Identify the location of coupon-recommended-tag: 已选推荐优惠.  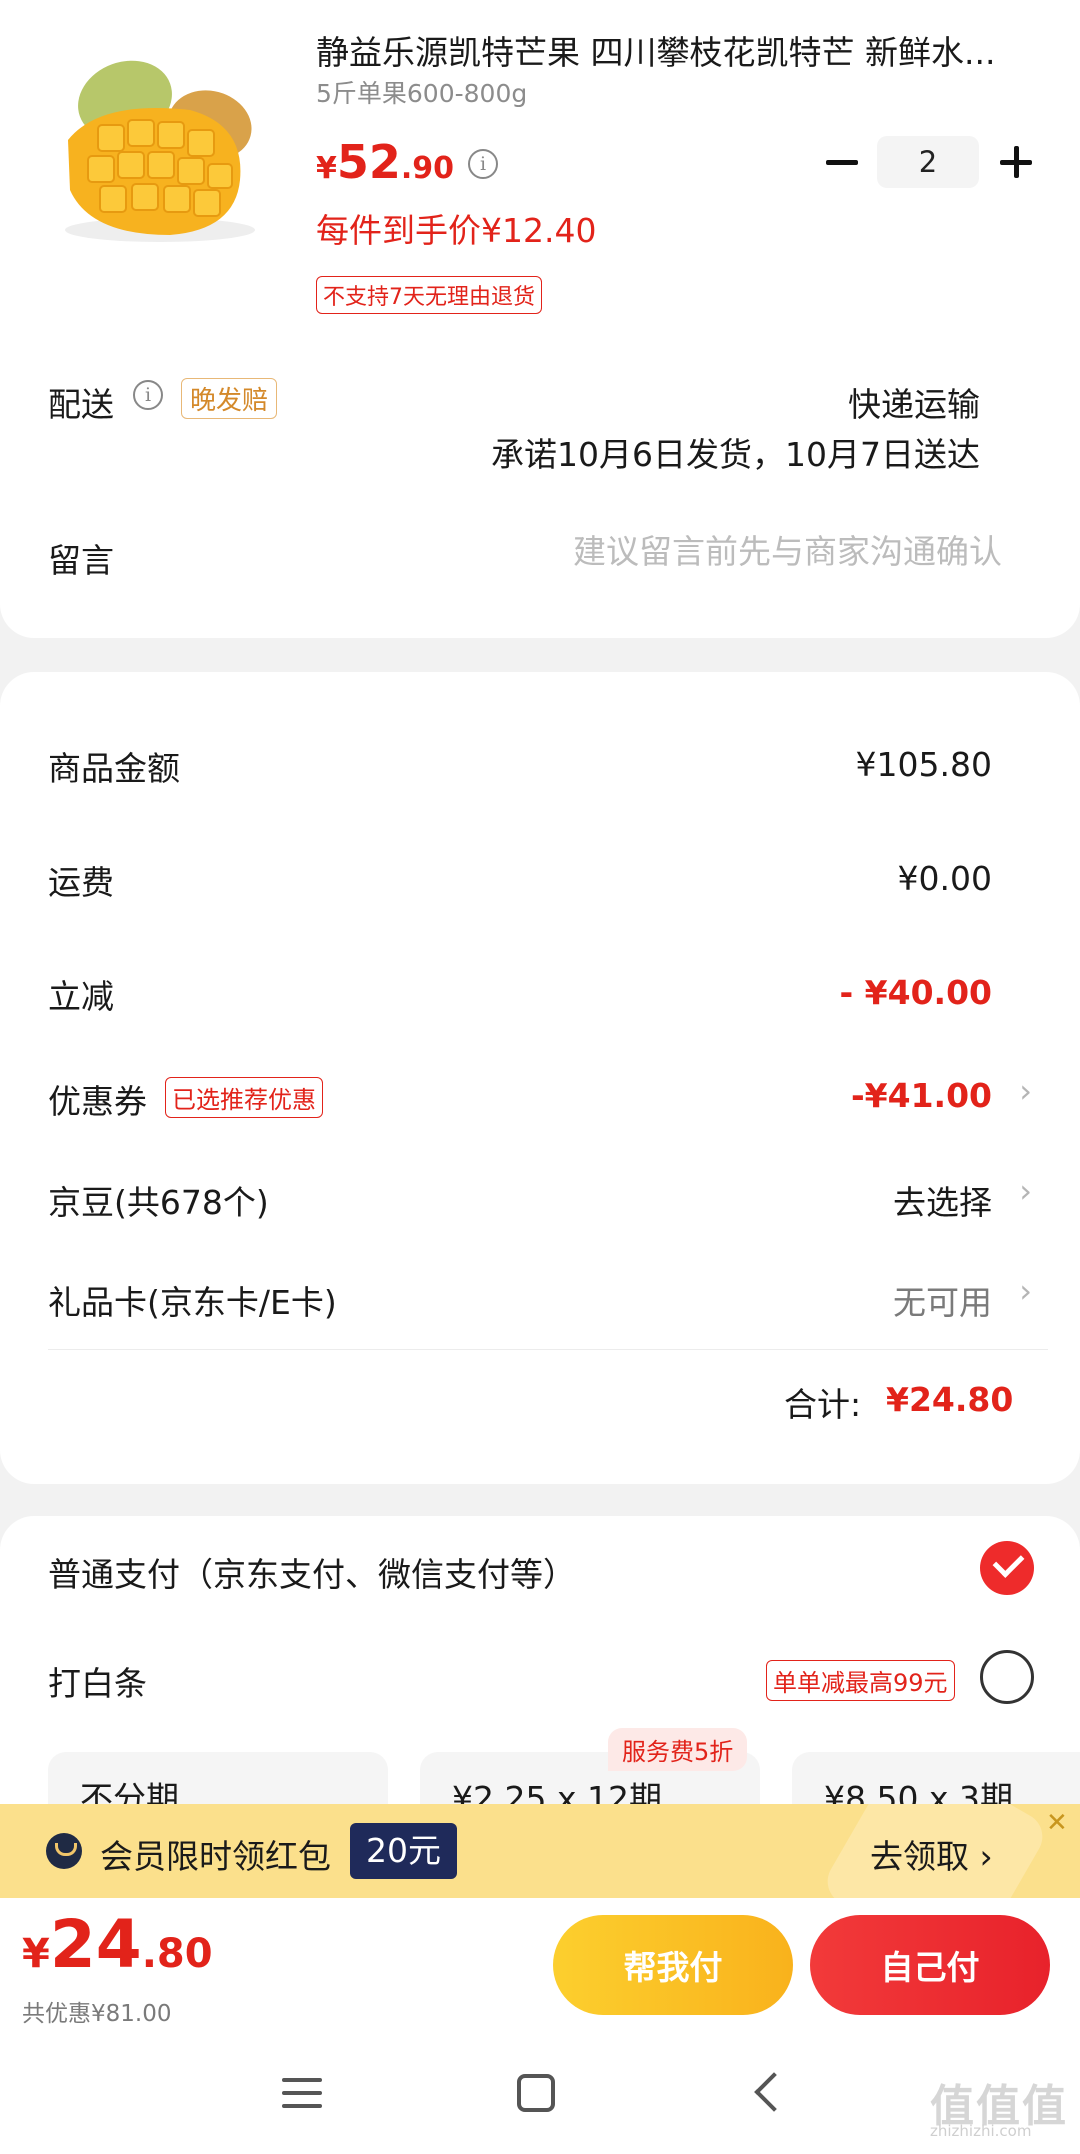
(244, 1097).